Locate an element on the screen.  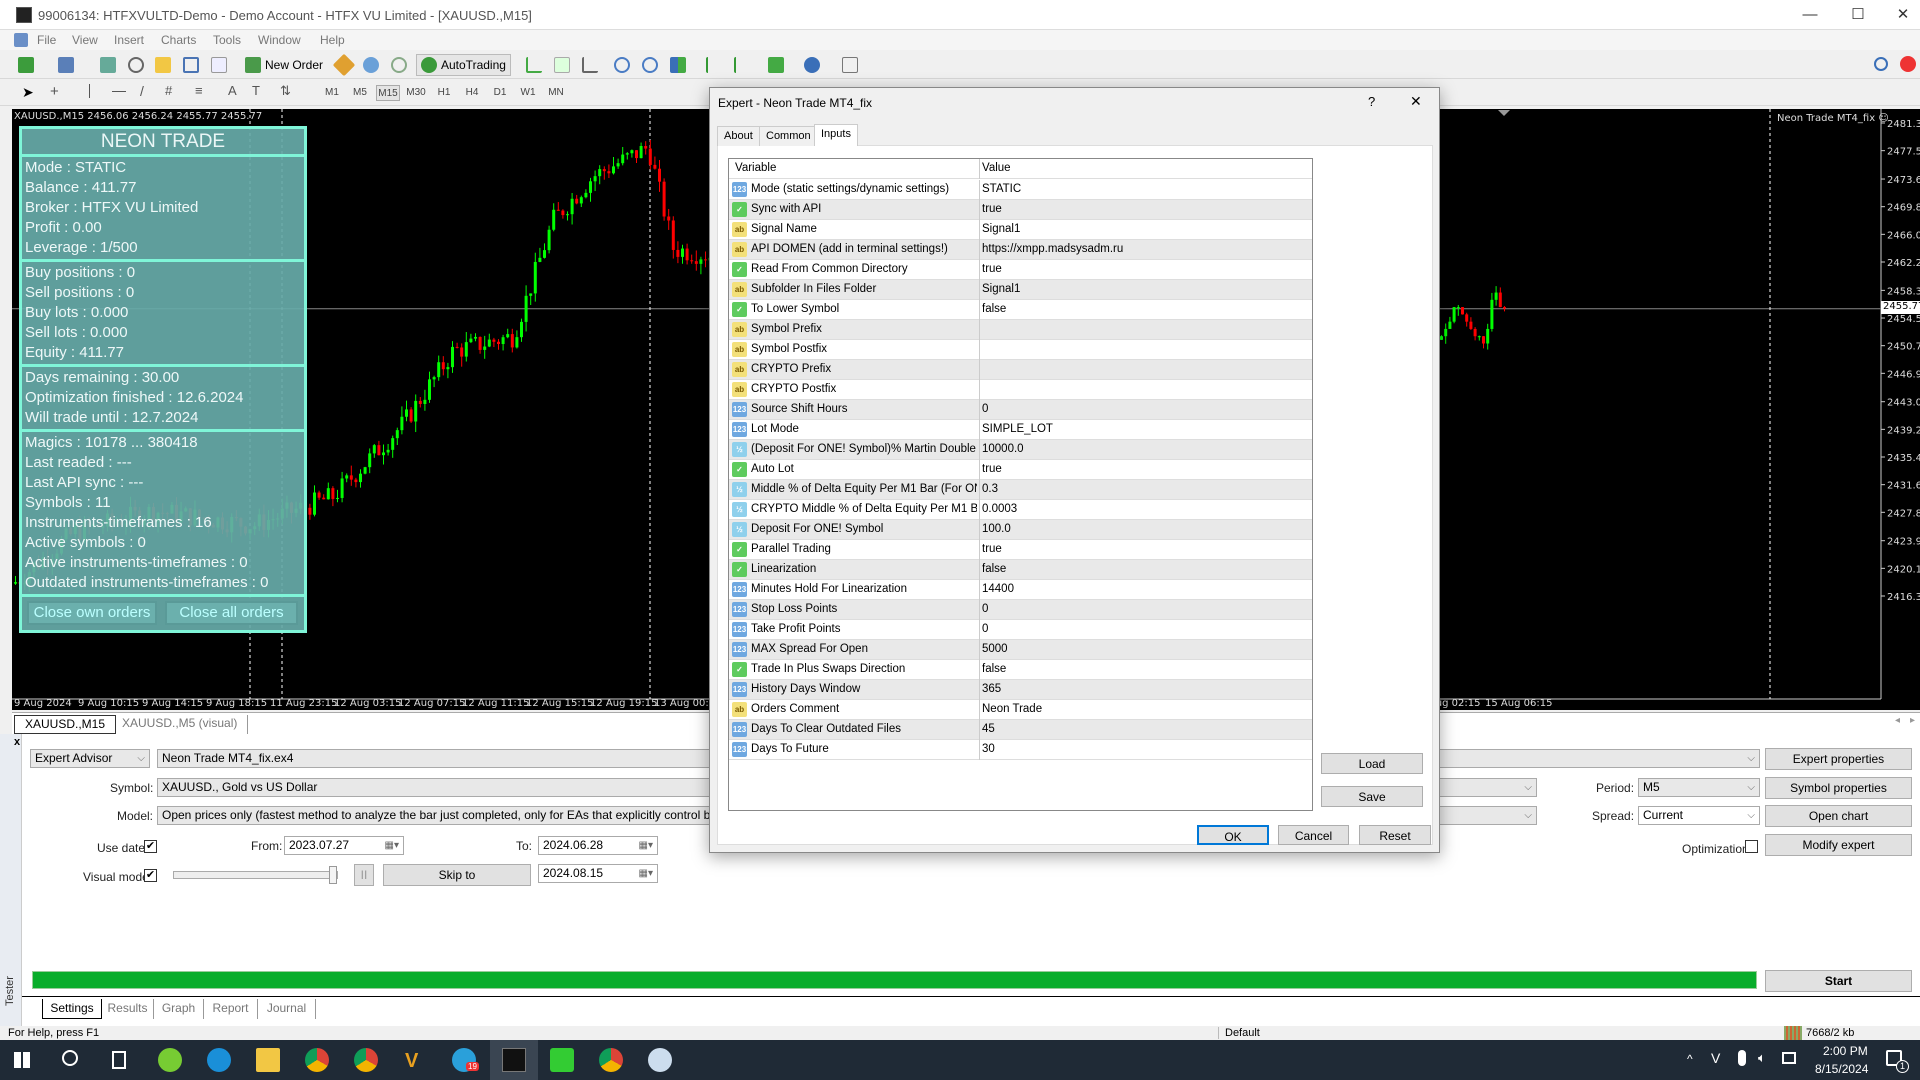
input-row: ✓ Linearization false is located at coordinates (1020, 570).